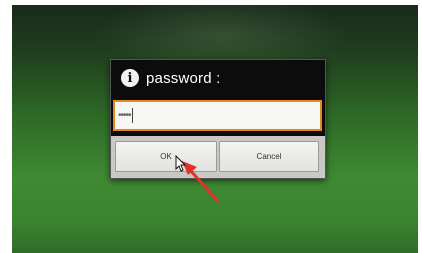  I want to click on mouse-cursor-icon, so click(181, 163).